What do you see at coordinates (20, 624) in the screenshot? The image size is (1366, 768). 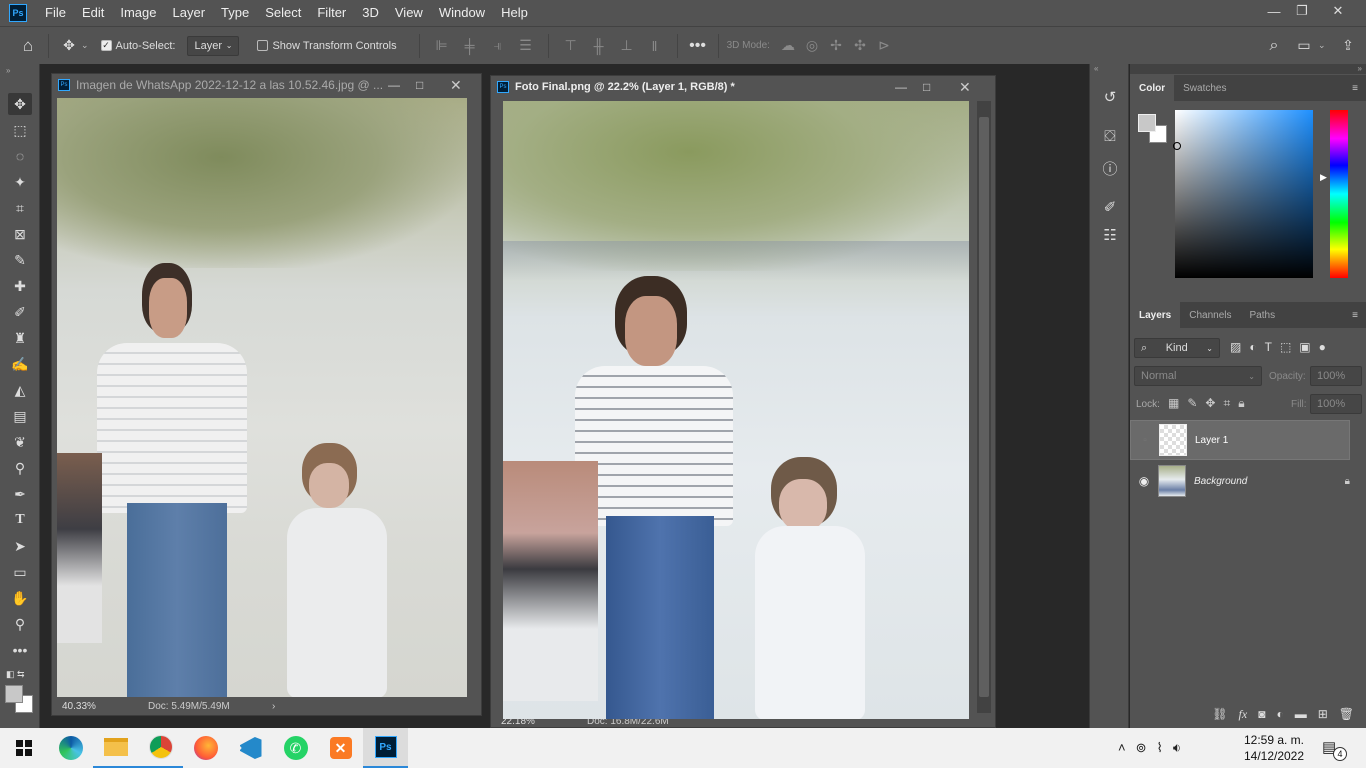 I see `zoom-tool-icon: ⚲` at bounding box center [20, 624].